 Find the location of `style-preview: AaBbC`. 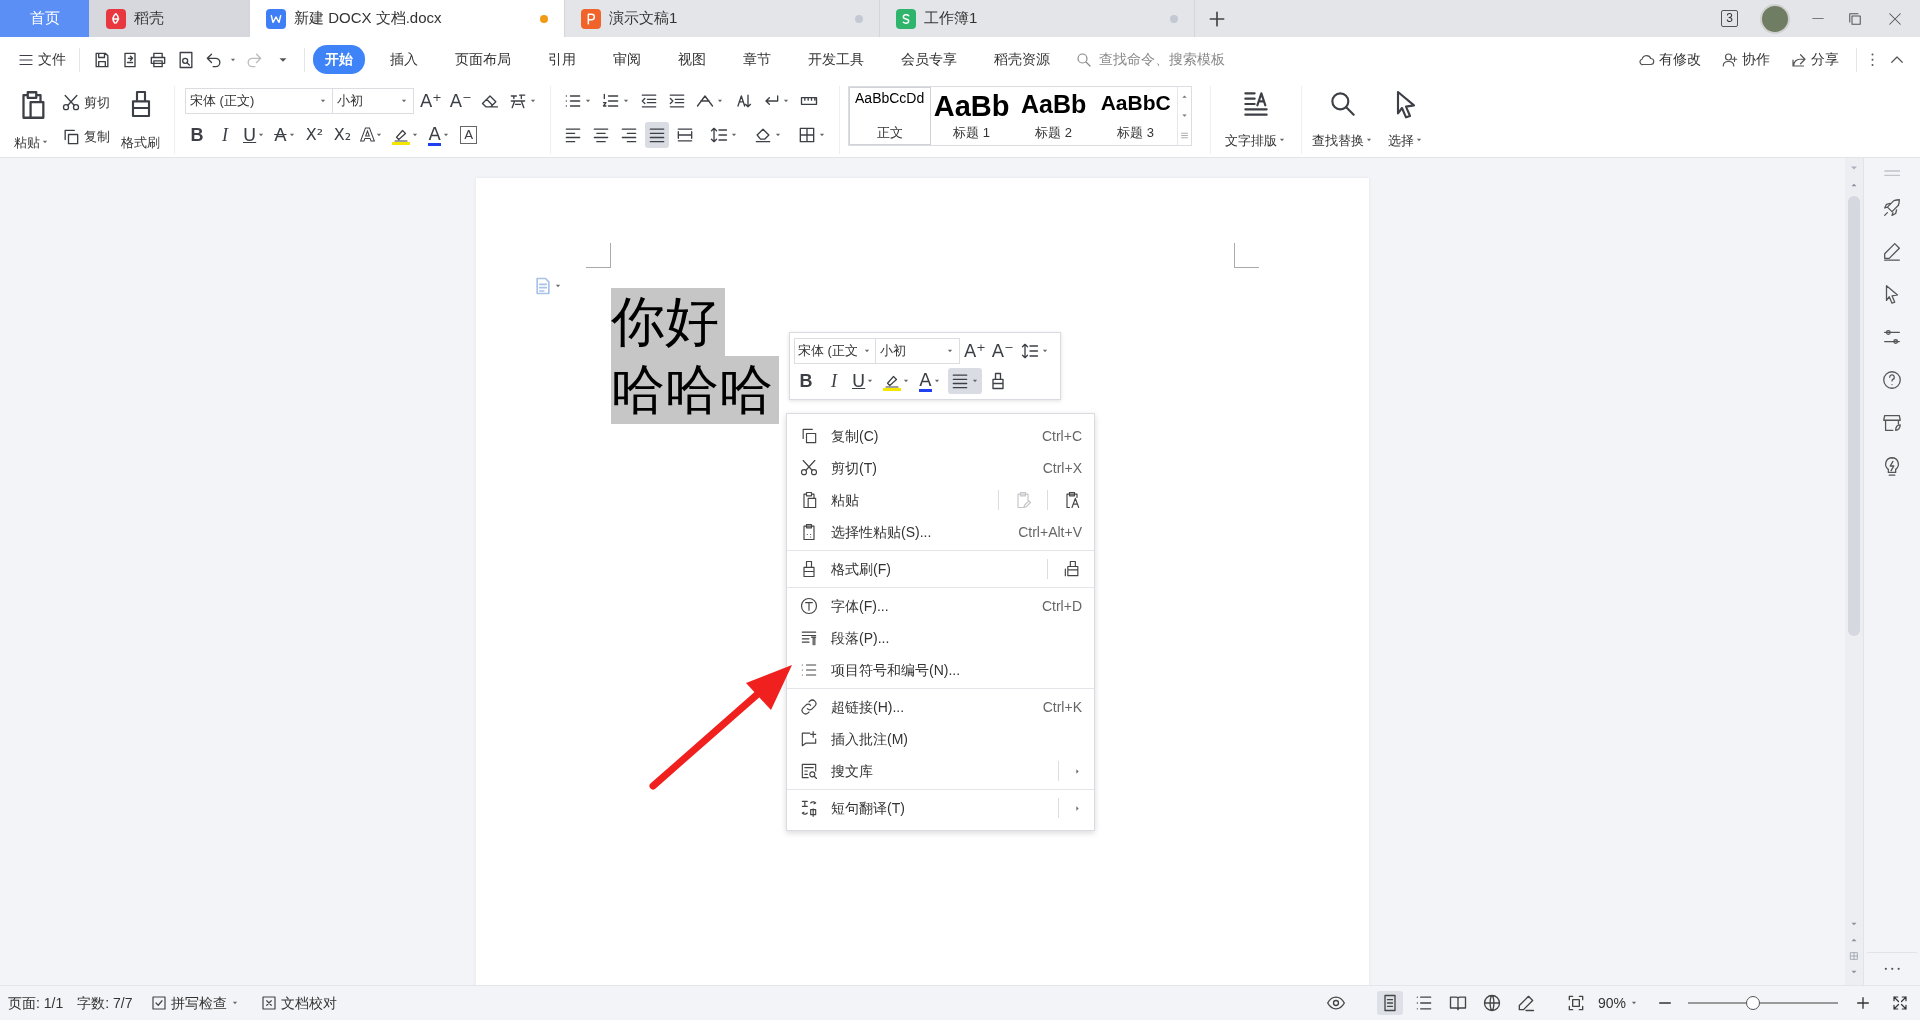

style-preview: AaBbC is located at coordinates (1135, 103).